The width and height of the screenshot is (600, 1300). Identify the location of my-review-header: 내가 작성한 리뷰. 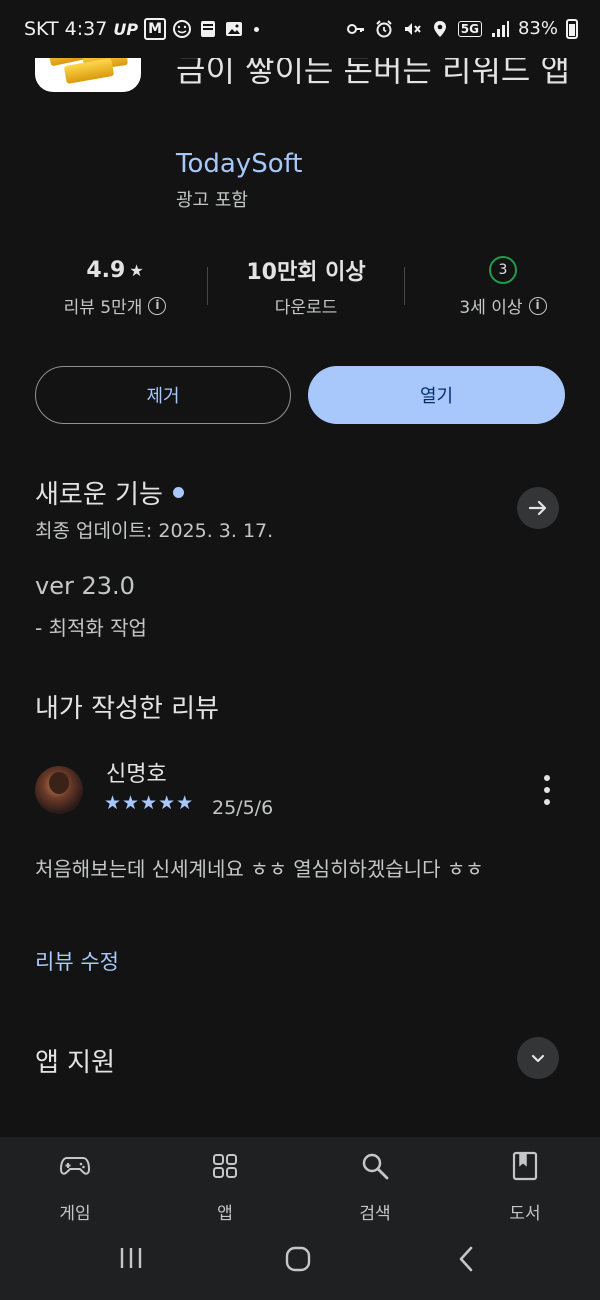
(127, 706).